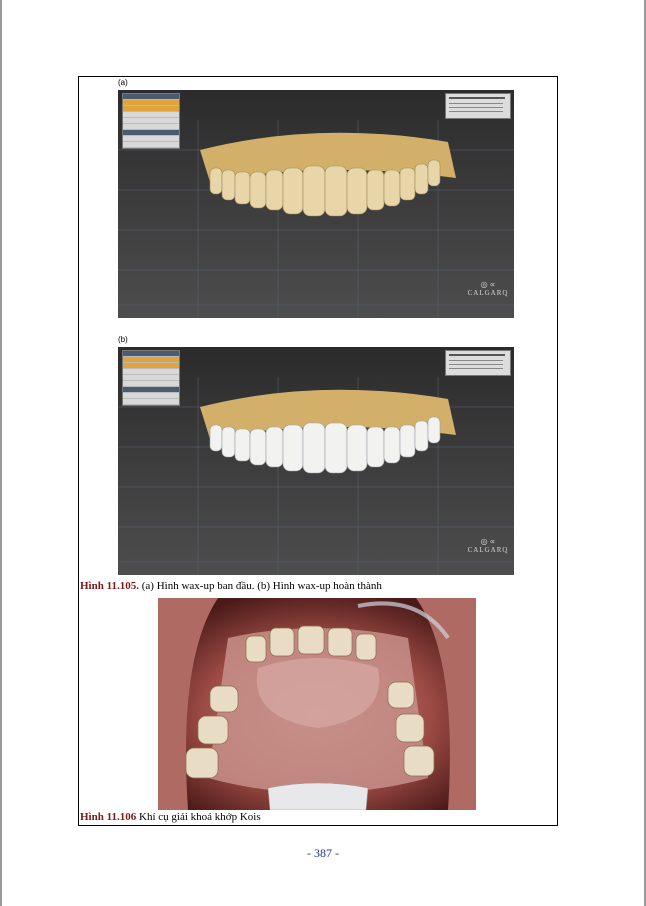 This screenshot has width=646, height=906. I want to click on page-edge-left, so click(1, 453).